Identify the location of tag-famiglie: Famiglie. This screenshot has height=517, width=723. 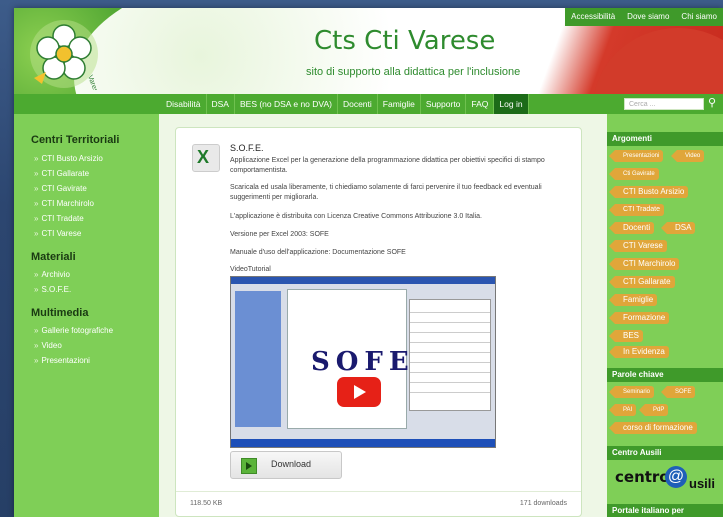
(633, 300).